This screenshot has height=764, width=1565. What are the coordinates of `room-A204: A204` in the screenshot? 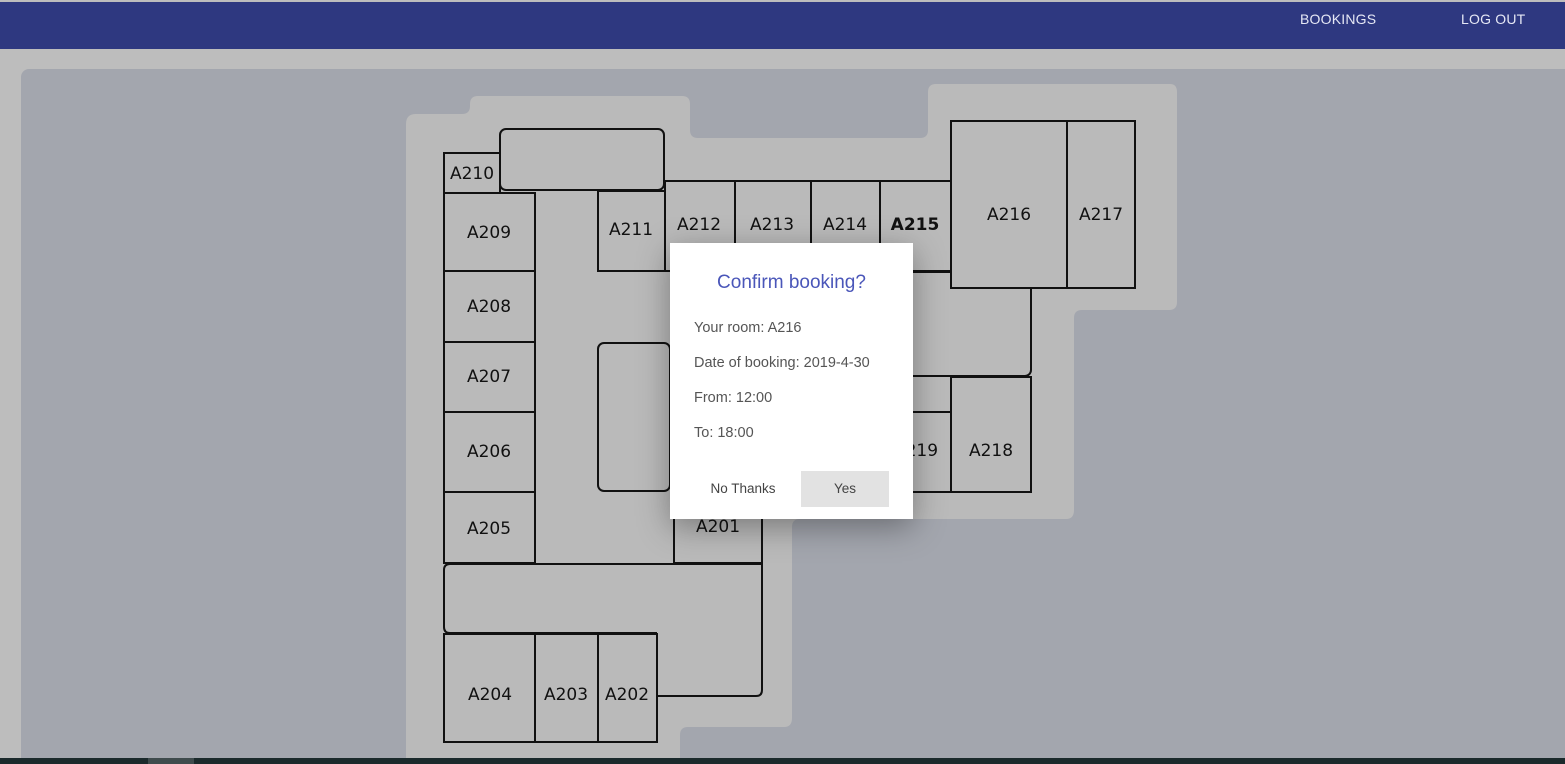 It's located at (489, 688).